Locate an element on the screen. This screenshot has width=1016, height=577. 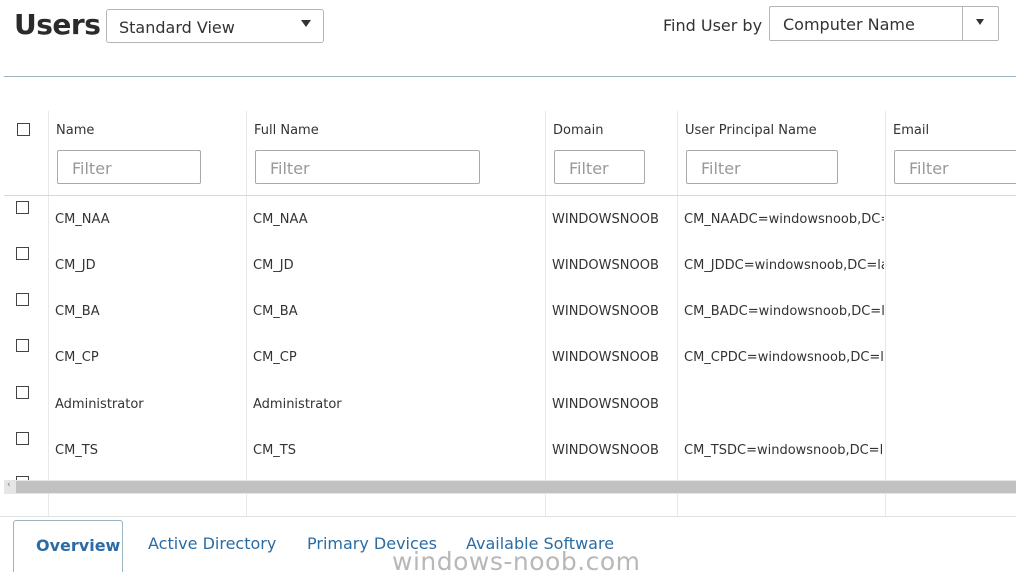
scroll-left-icon: ‹ is located at coordinates (9, 485).